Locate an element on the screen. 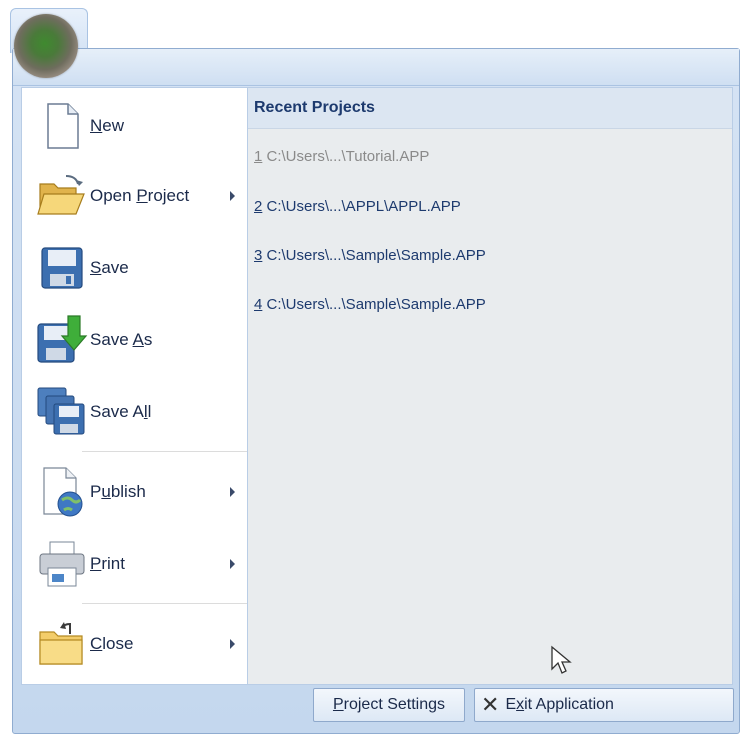 This screenshot has height=735, width=742. printer-icon is located at coordinates (62, 564).